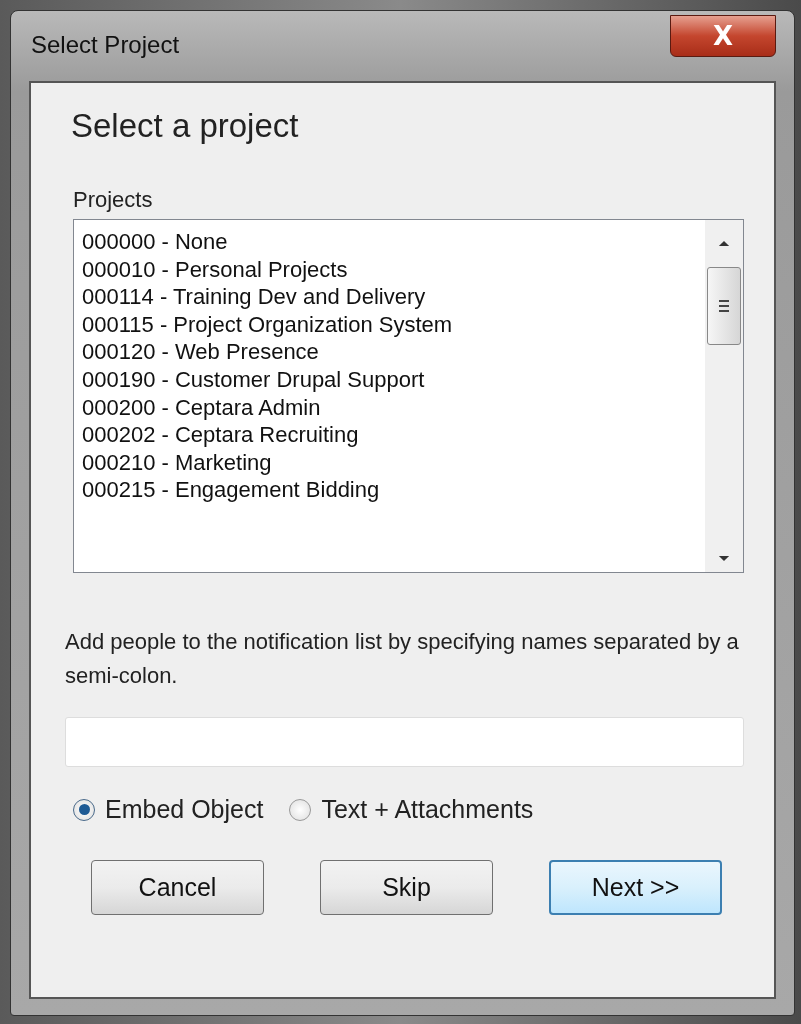 The image size is (801, 1024). I want to click on dialog-button: Skip, so click(406, 887).